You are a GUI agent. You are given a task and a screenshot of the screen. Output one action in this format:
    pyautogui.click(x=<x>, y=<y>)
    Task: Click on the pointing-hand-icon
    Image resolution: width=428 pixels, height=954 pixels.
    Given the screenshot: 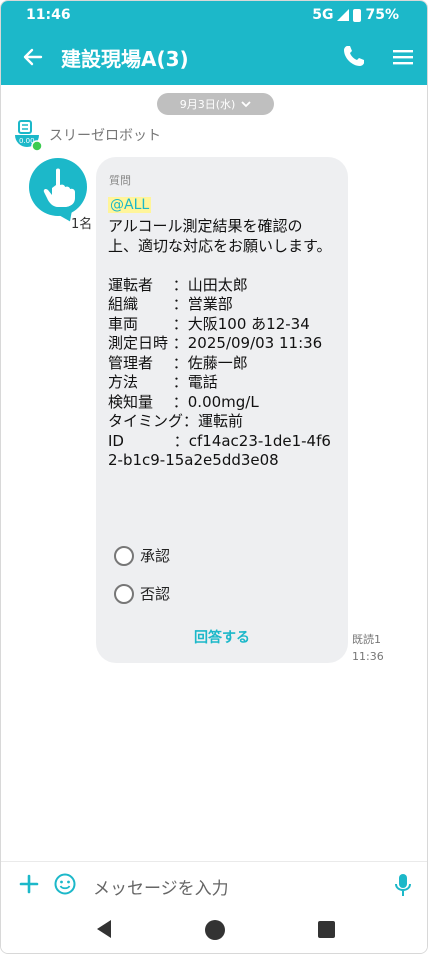 What is the action you would take?
    pyautogui.click(x=59, y=187)
    